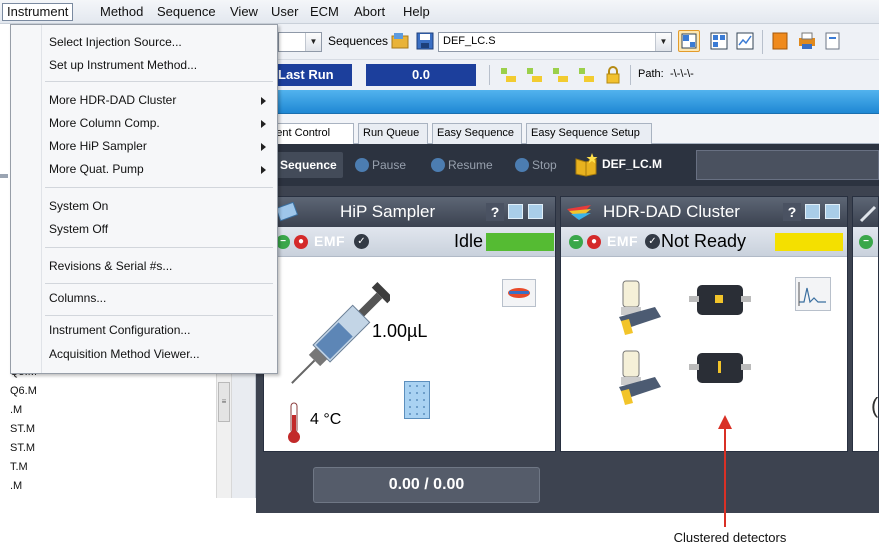  I want to click on lock-icon, so click(613, 75).